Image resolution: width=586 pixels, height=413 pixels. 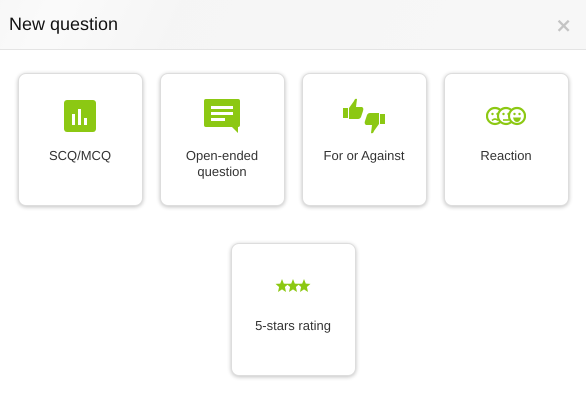 I want to click on question-type-card: Reaction, so click(x=506, y=139).